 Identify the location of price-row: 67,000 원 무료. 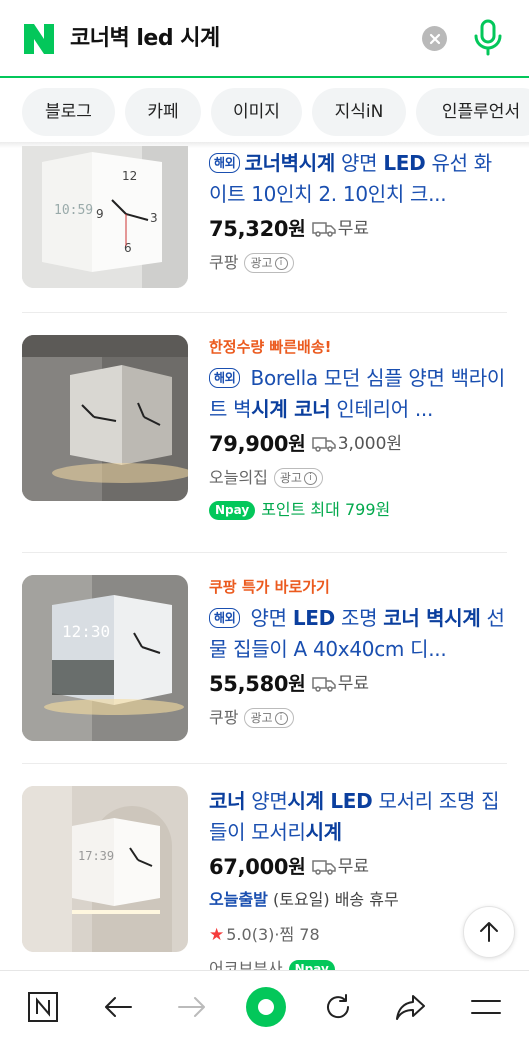
(359, 867).